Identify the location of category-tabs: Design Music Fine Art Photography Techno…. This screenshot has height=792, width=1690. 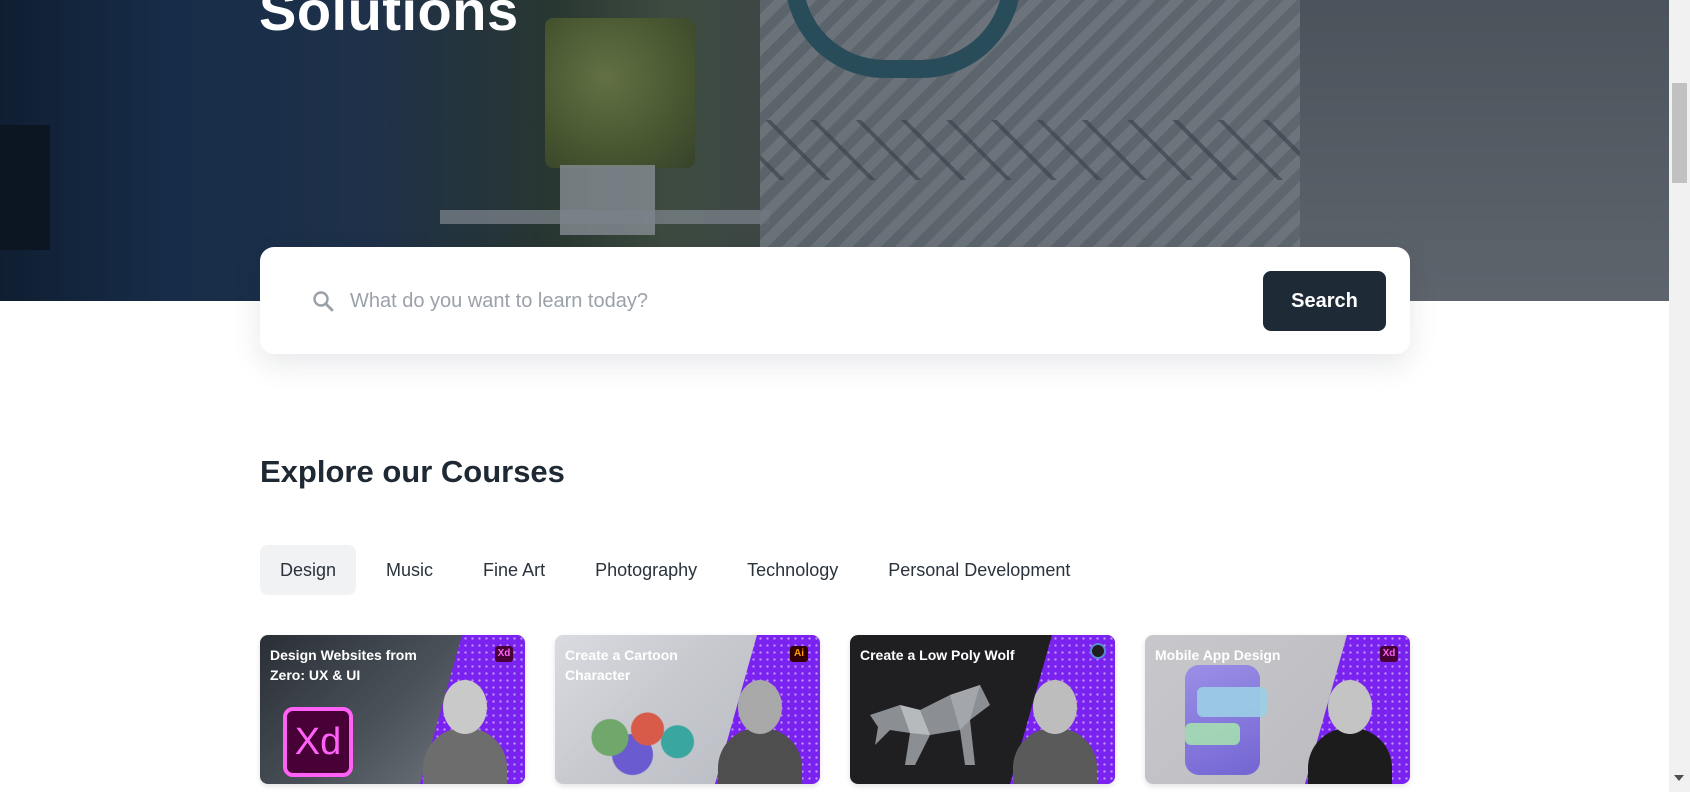
(680, 570).